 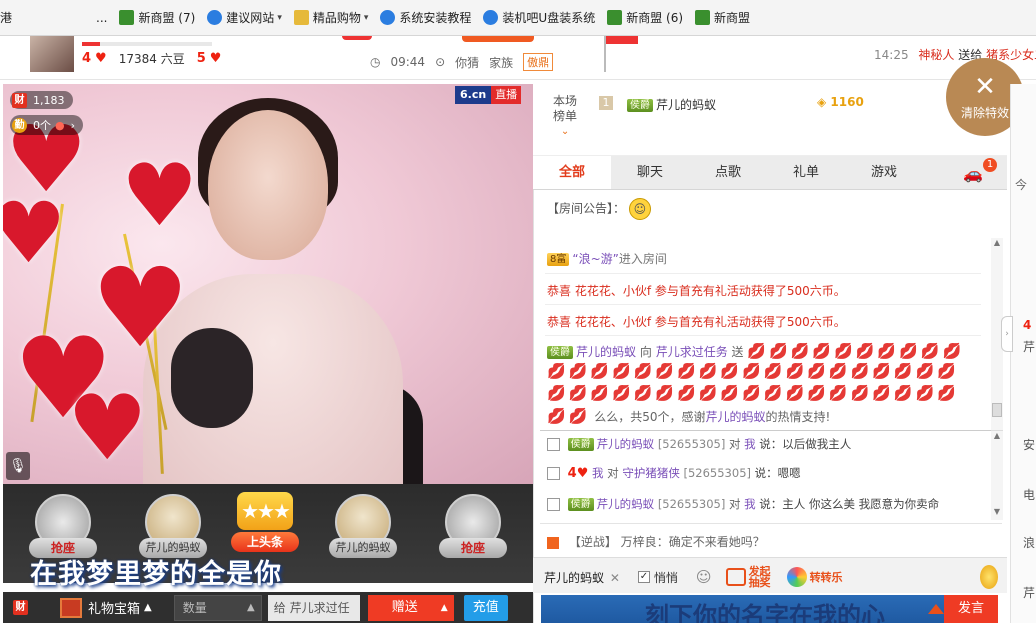 What do you see at coordinates (572, 172) in the screenshot?
I see `tab-all: 全部` at bounding box center [572, 172].